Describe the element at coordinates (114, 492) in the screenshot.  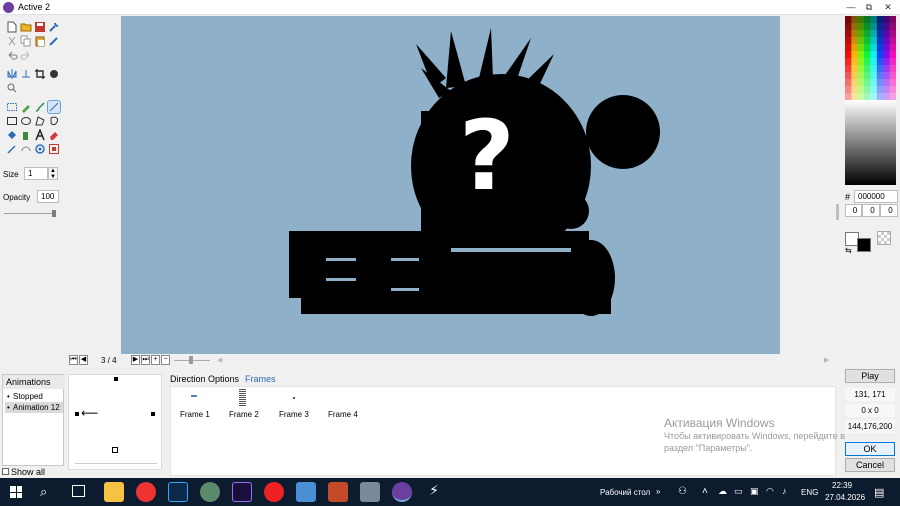
I see `file-explorer-icon` at that location.